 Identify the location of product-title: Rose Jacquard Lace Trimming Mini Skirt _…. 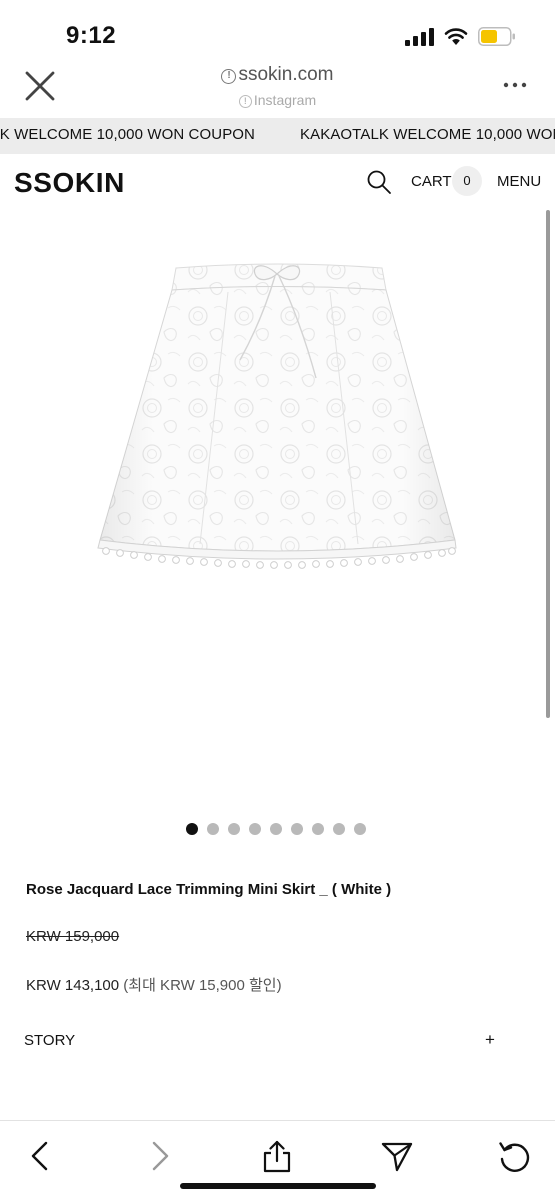
(209, 889).